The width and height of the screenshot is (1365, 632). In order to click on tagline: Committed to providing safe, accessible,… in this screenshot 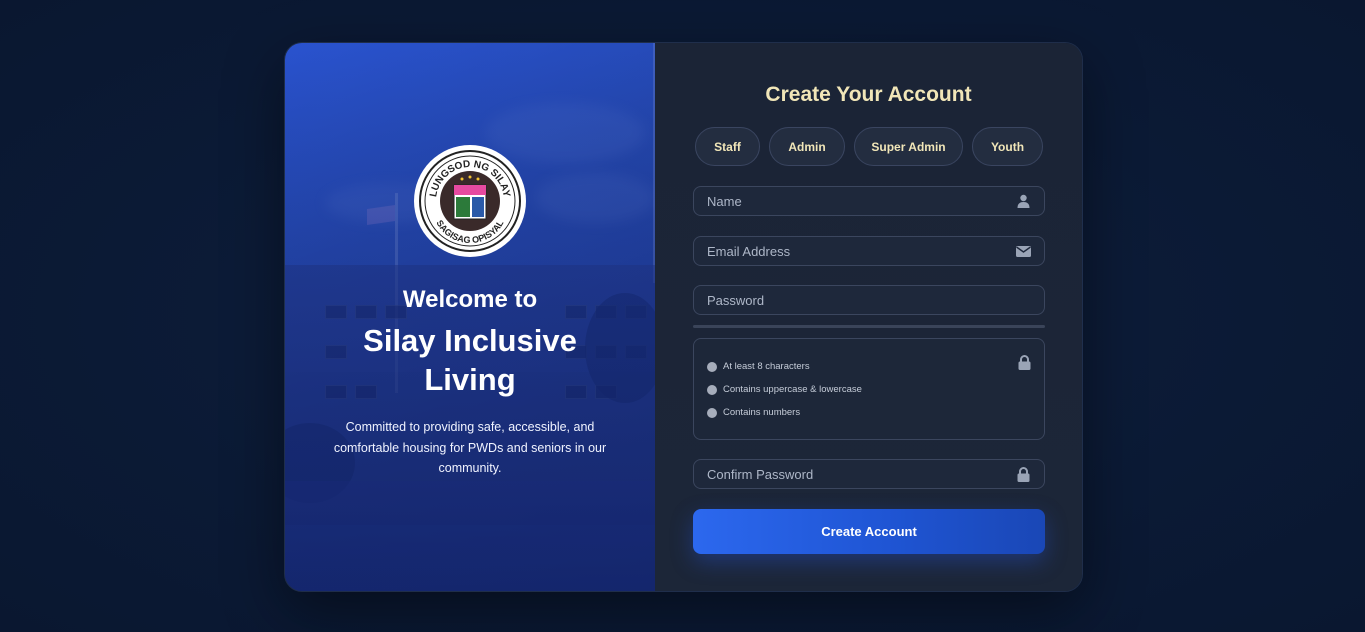, I will do `click(470, 447)`.